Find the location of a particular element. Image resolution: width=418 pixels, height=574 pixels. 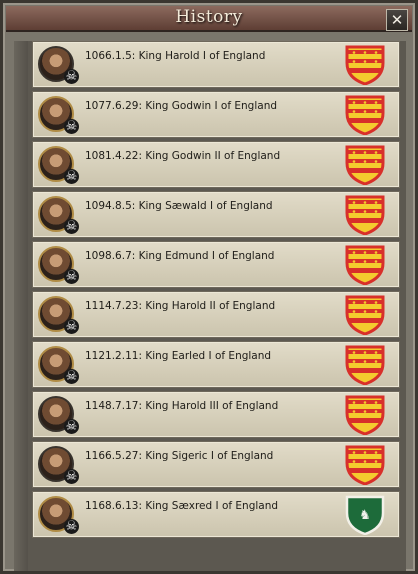

history-entry: ☠ 1077.6.29: King Godwin I of England is located at coordinates (216, 114).